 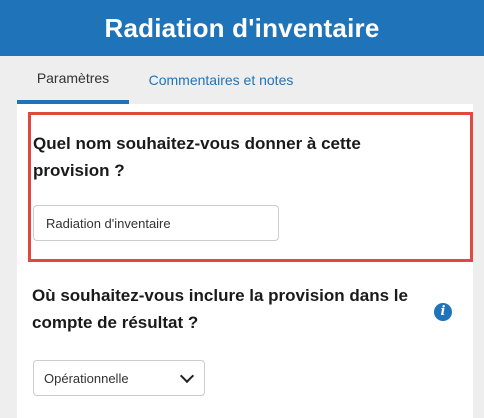 I want to click on chevron-down-icon, so click(x=187, y=376).